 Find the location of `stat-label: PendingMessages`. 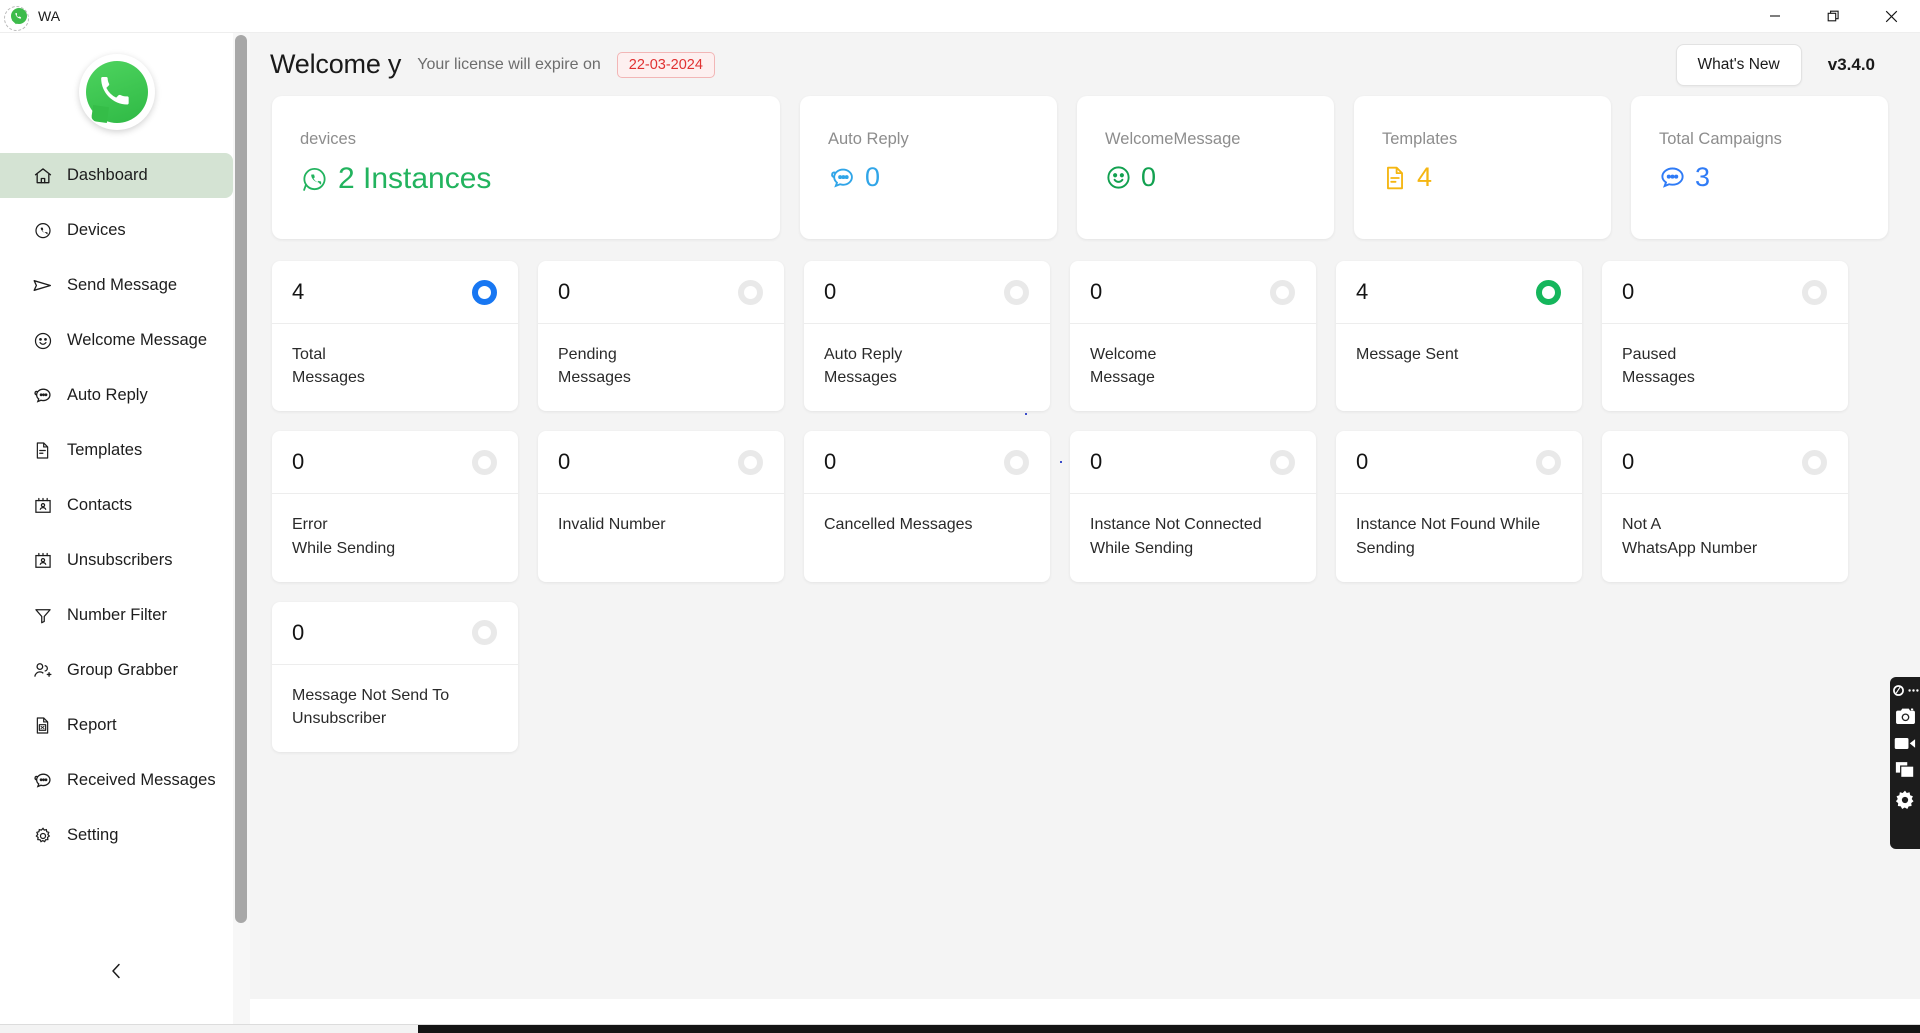

stat-label: PendingMessages is located at coordinates (661, 367).